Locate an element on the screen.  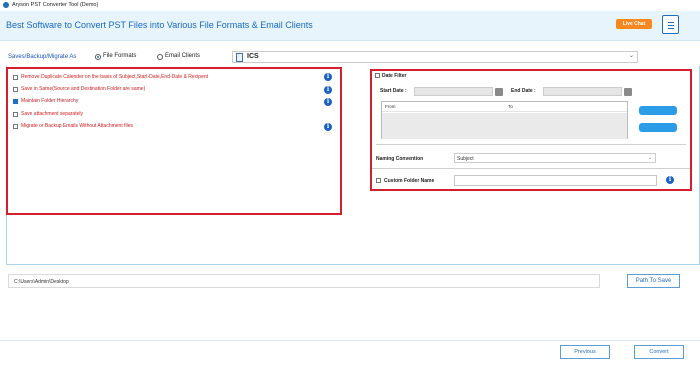
live-chat-button: Live Chat is located at coordinates (634, 24).